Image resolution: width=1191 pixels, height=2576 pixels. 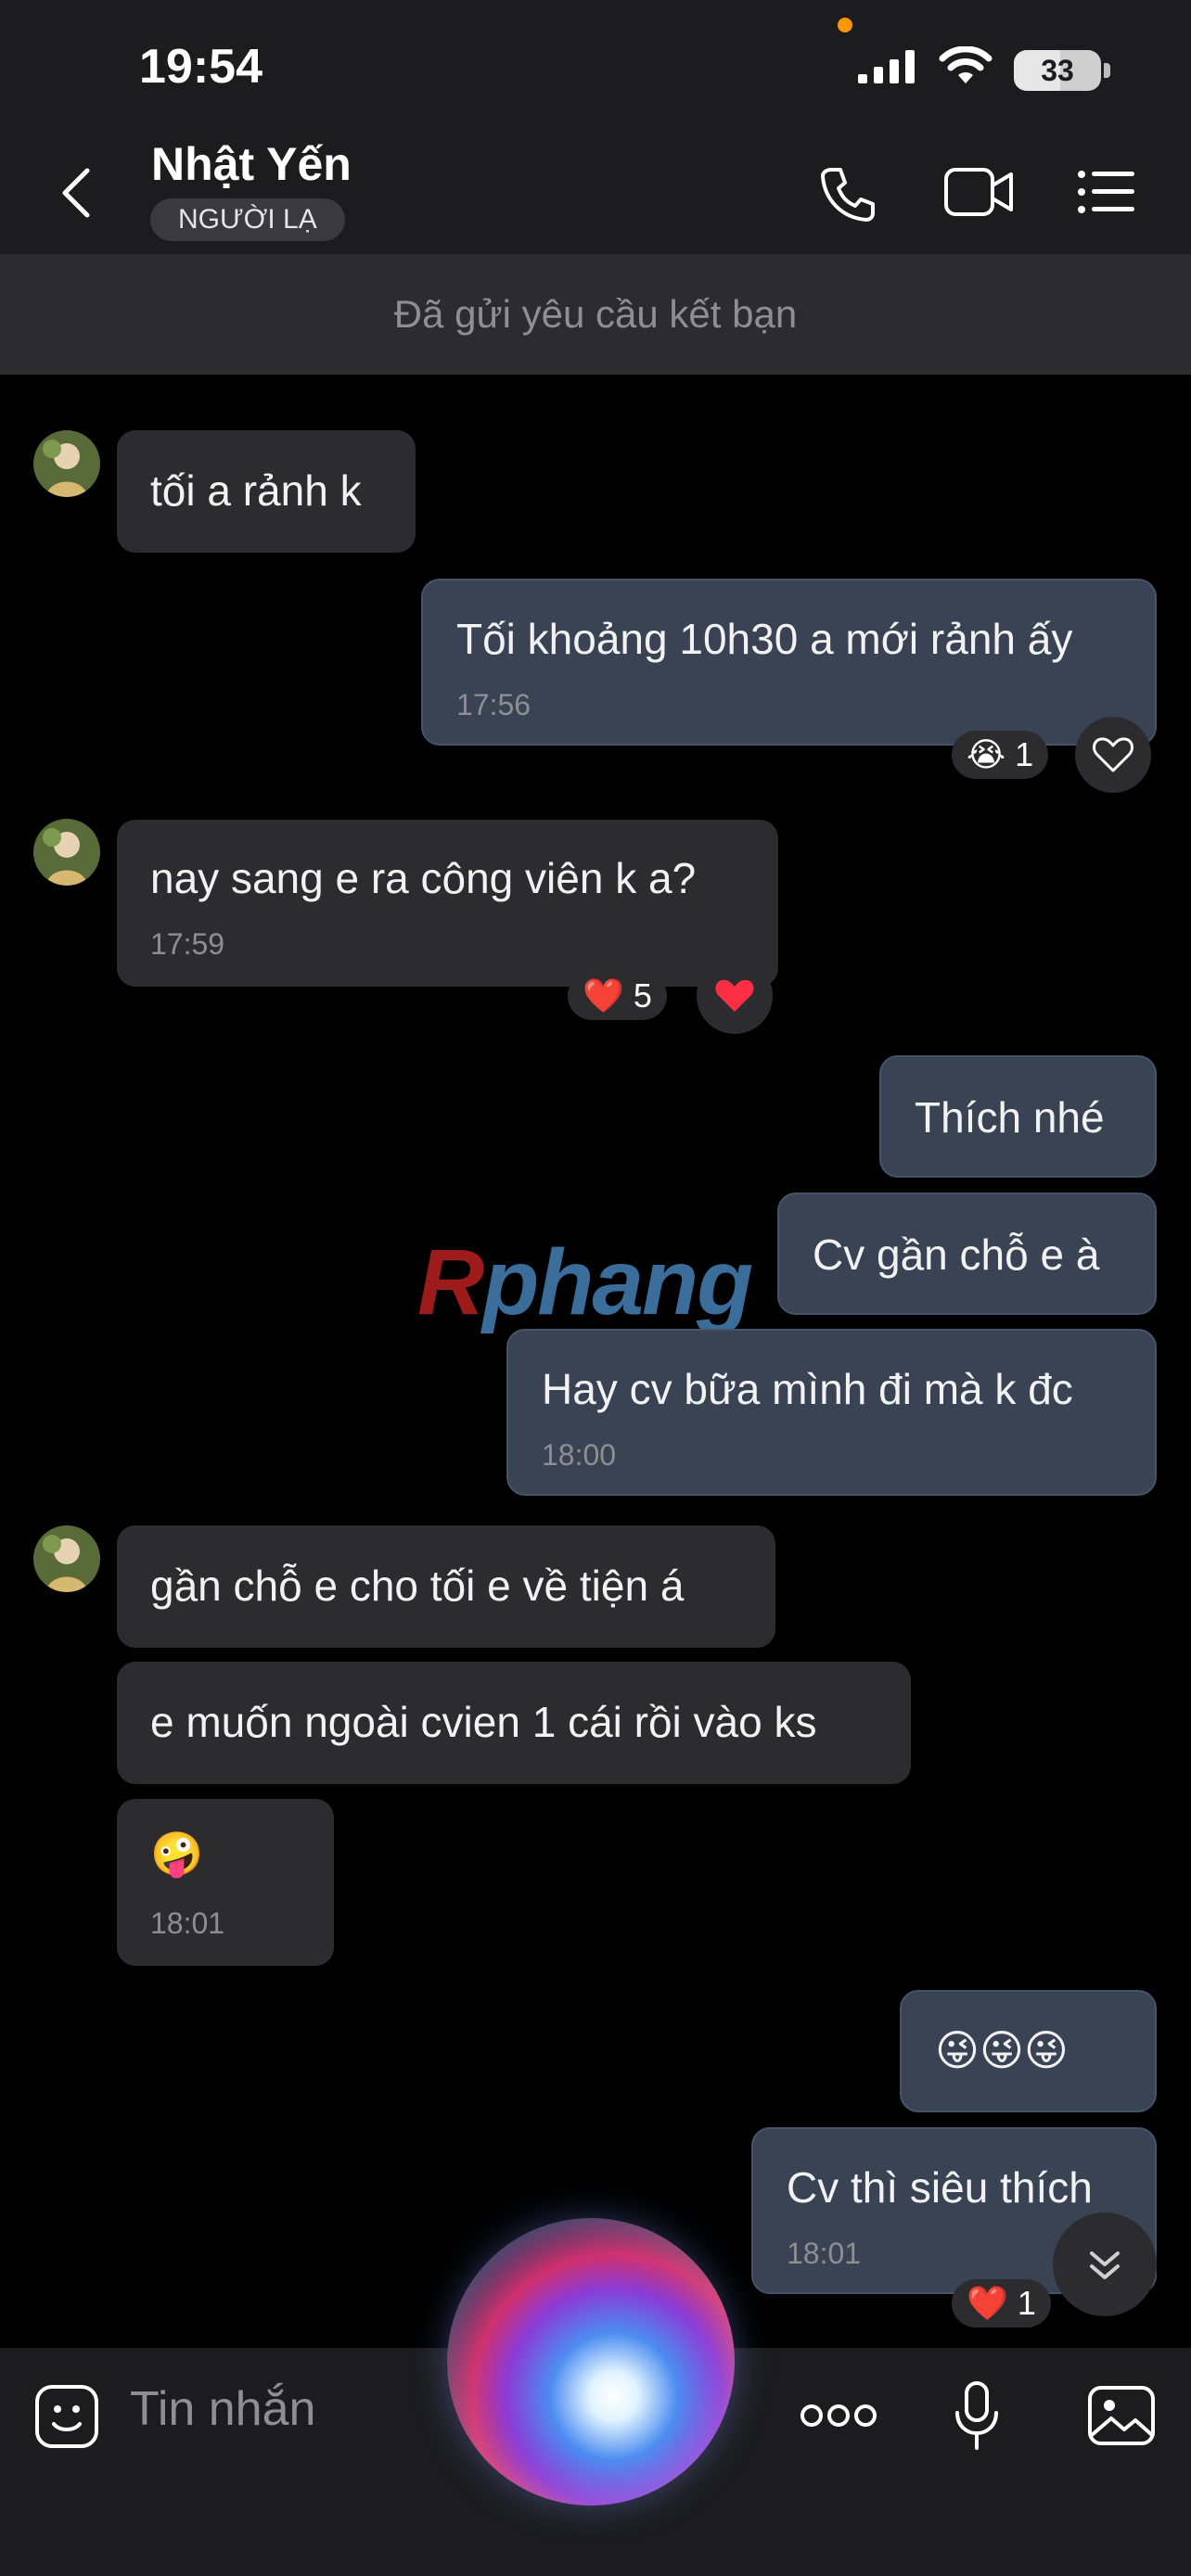 I want to click on siri-orb, so click(x=591, y=2362).